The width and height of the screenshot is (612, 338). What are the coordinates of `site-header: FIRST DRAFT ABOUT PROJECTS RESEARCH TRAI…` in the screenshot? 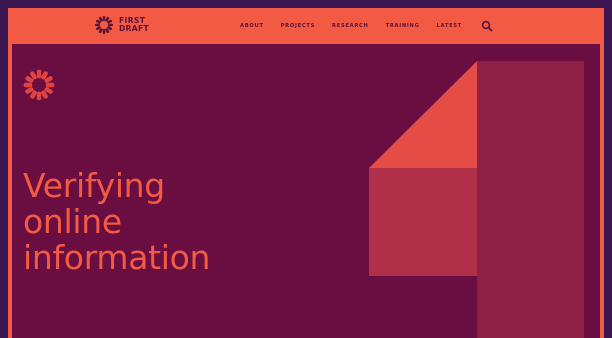 It's located at (306, 26).